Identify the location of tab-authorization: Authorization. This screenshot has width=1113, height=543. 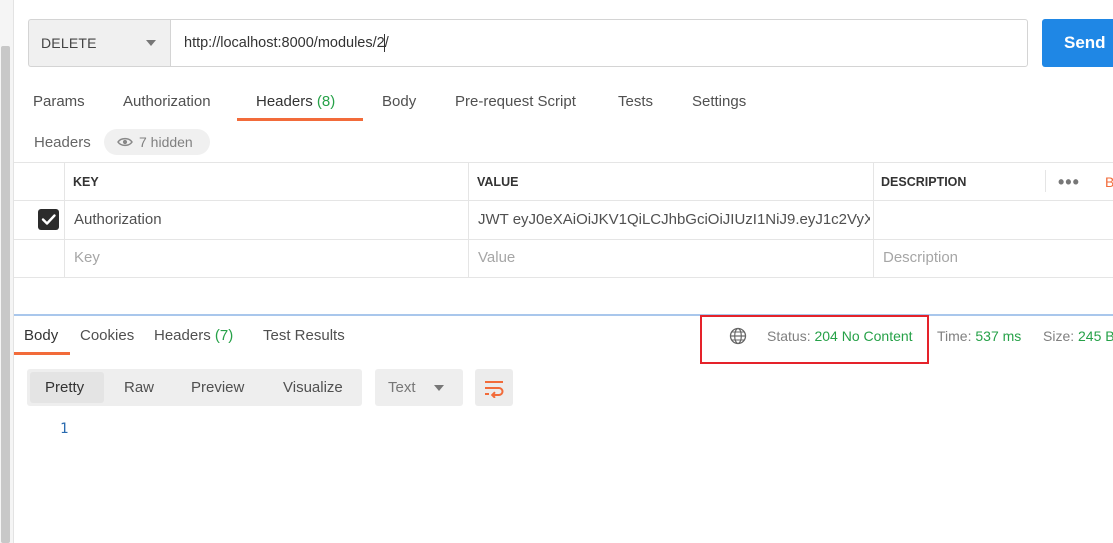
(167, 102).